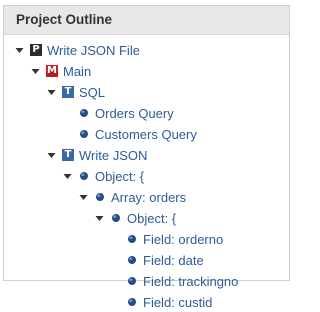  Describe the element at coordinates (190, 281) in the screenshot. I see `tree-item-label: Field: trackingno` at that location.